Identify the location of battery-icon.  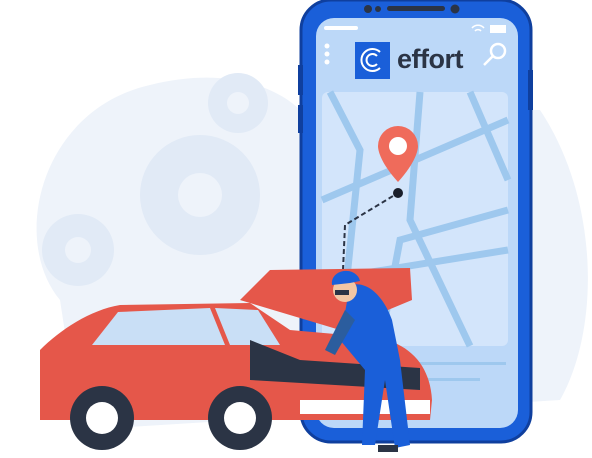
(498, 29).